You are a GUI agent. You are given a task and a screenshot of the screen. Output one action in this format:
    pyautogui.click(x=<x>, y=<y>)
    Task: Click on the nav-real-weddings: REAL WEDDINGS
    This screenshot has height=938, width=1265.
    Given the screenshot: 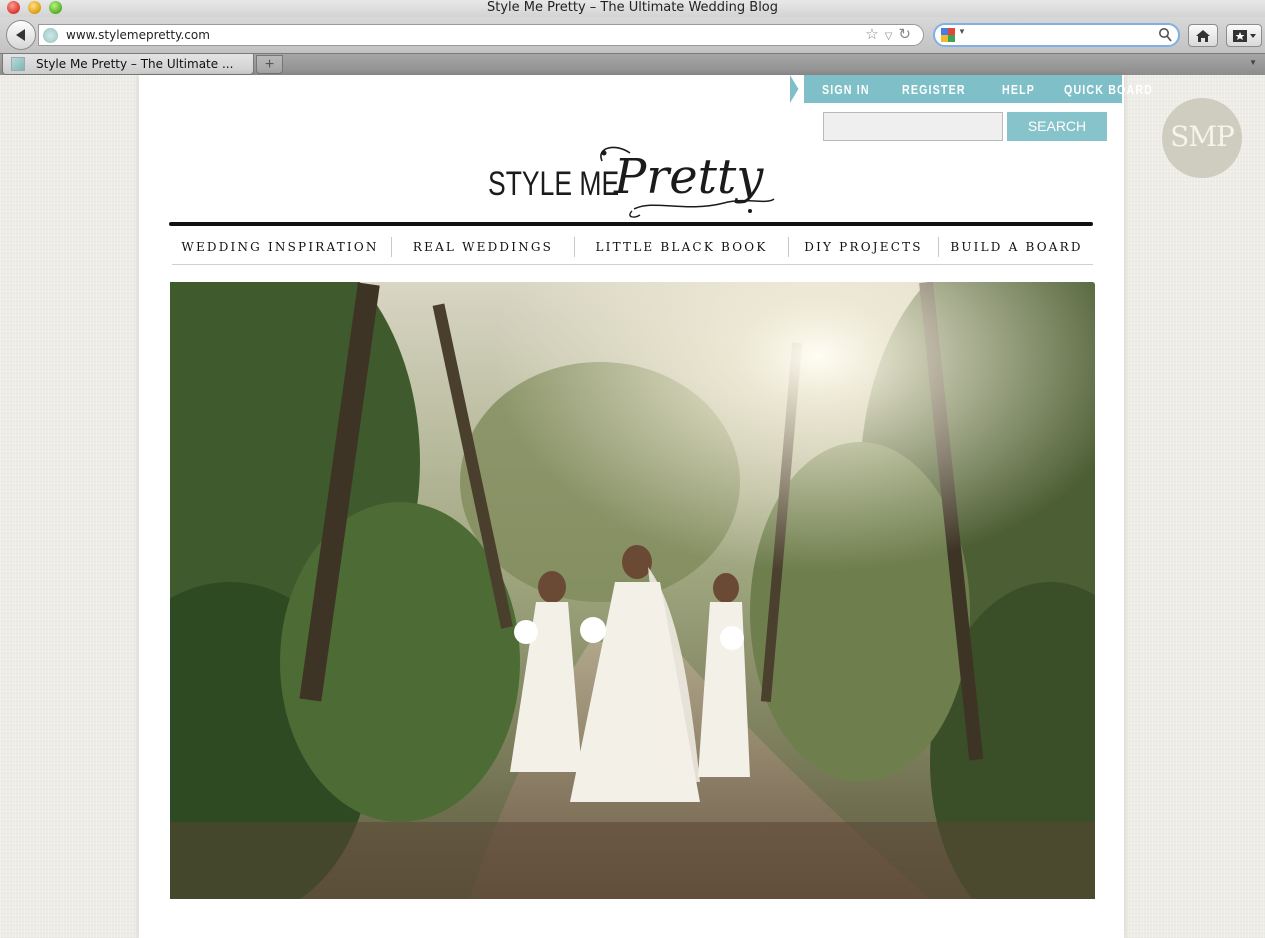 What is the action you would take?
    pyautogui.click(x=483, y=249)
    